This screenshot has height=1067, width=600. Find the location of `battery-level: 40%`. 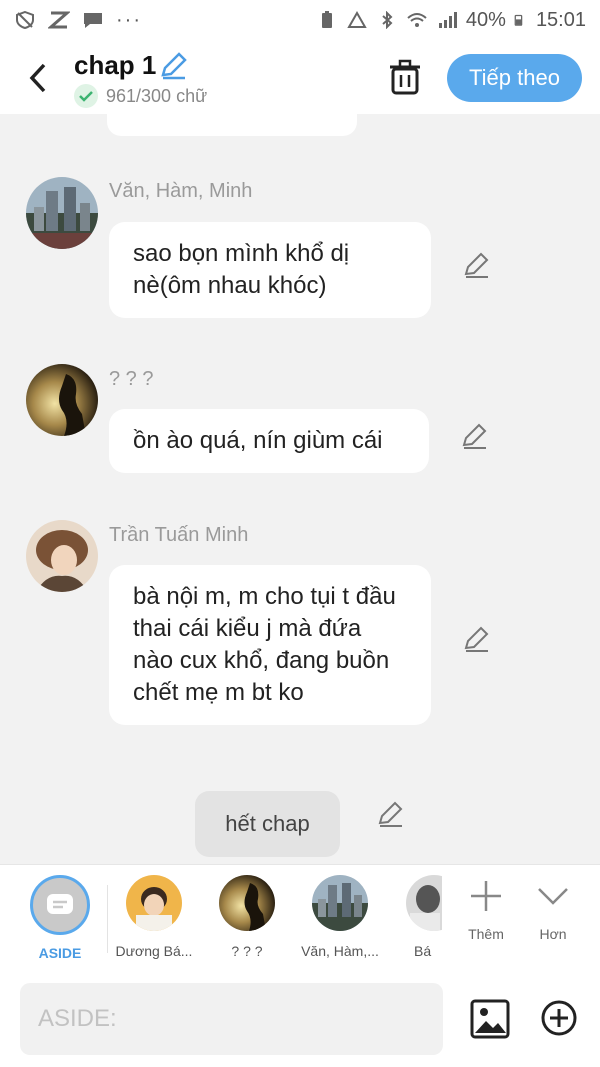

battery-level: 40% is located at coordinates (485, 19).